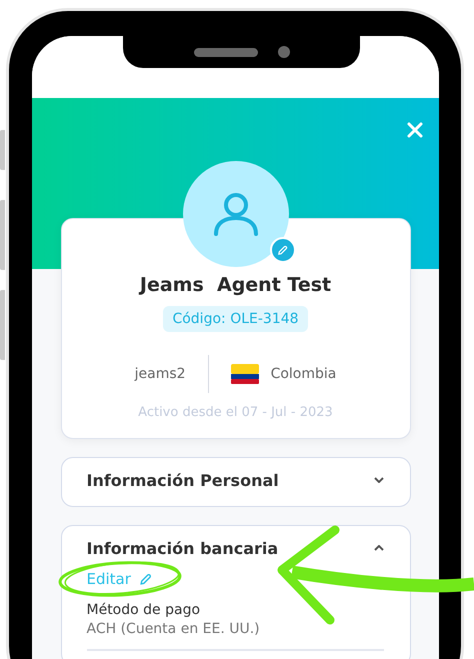 The image size is (474, 659). Describe the element at coordinates (235, 319) in the screenshot. I see `agent-code: Código: OLE-3148` at that location.